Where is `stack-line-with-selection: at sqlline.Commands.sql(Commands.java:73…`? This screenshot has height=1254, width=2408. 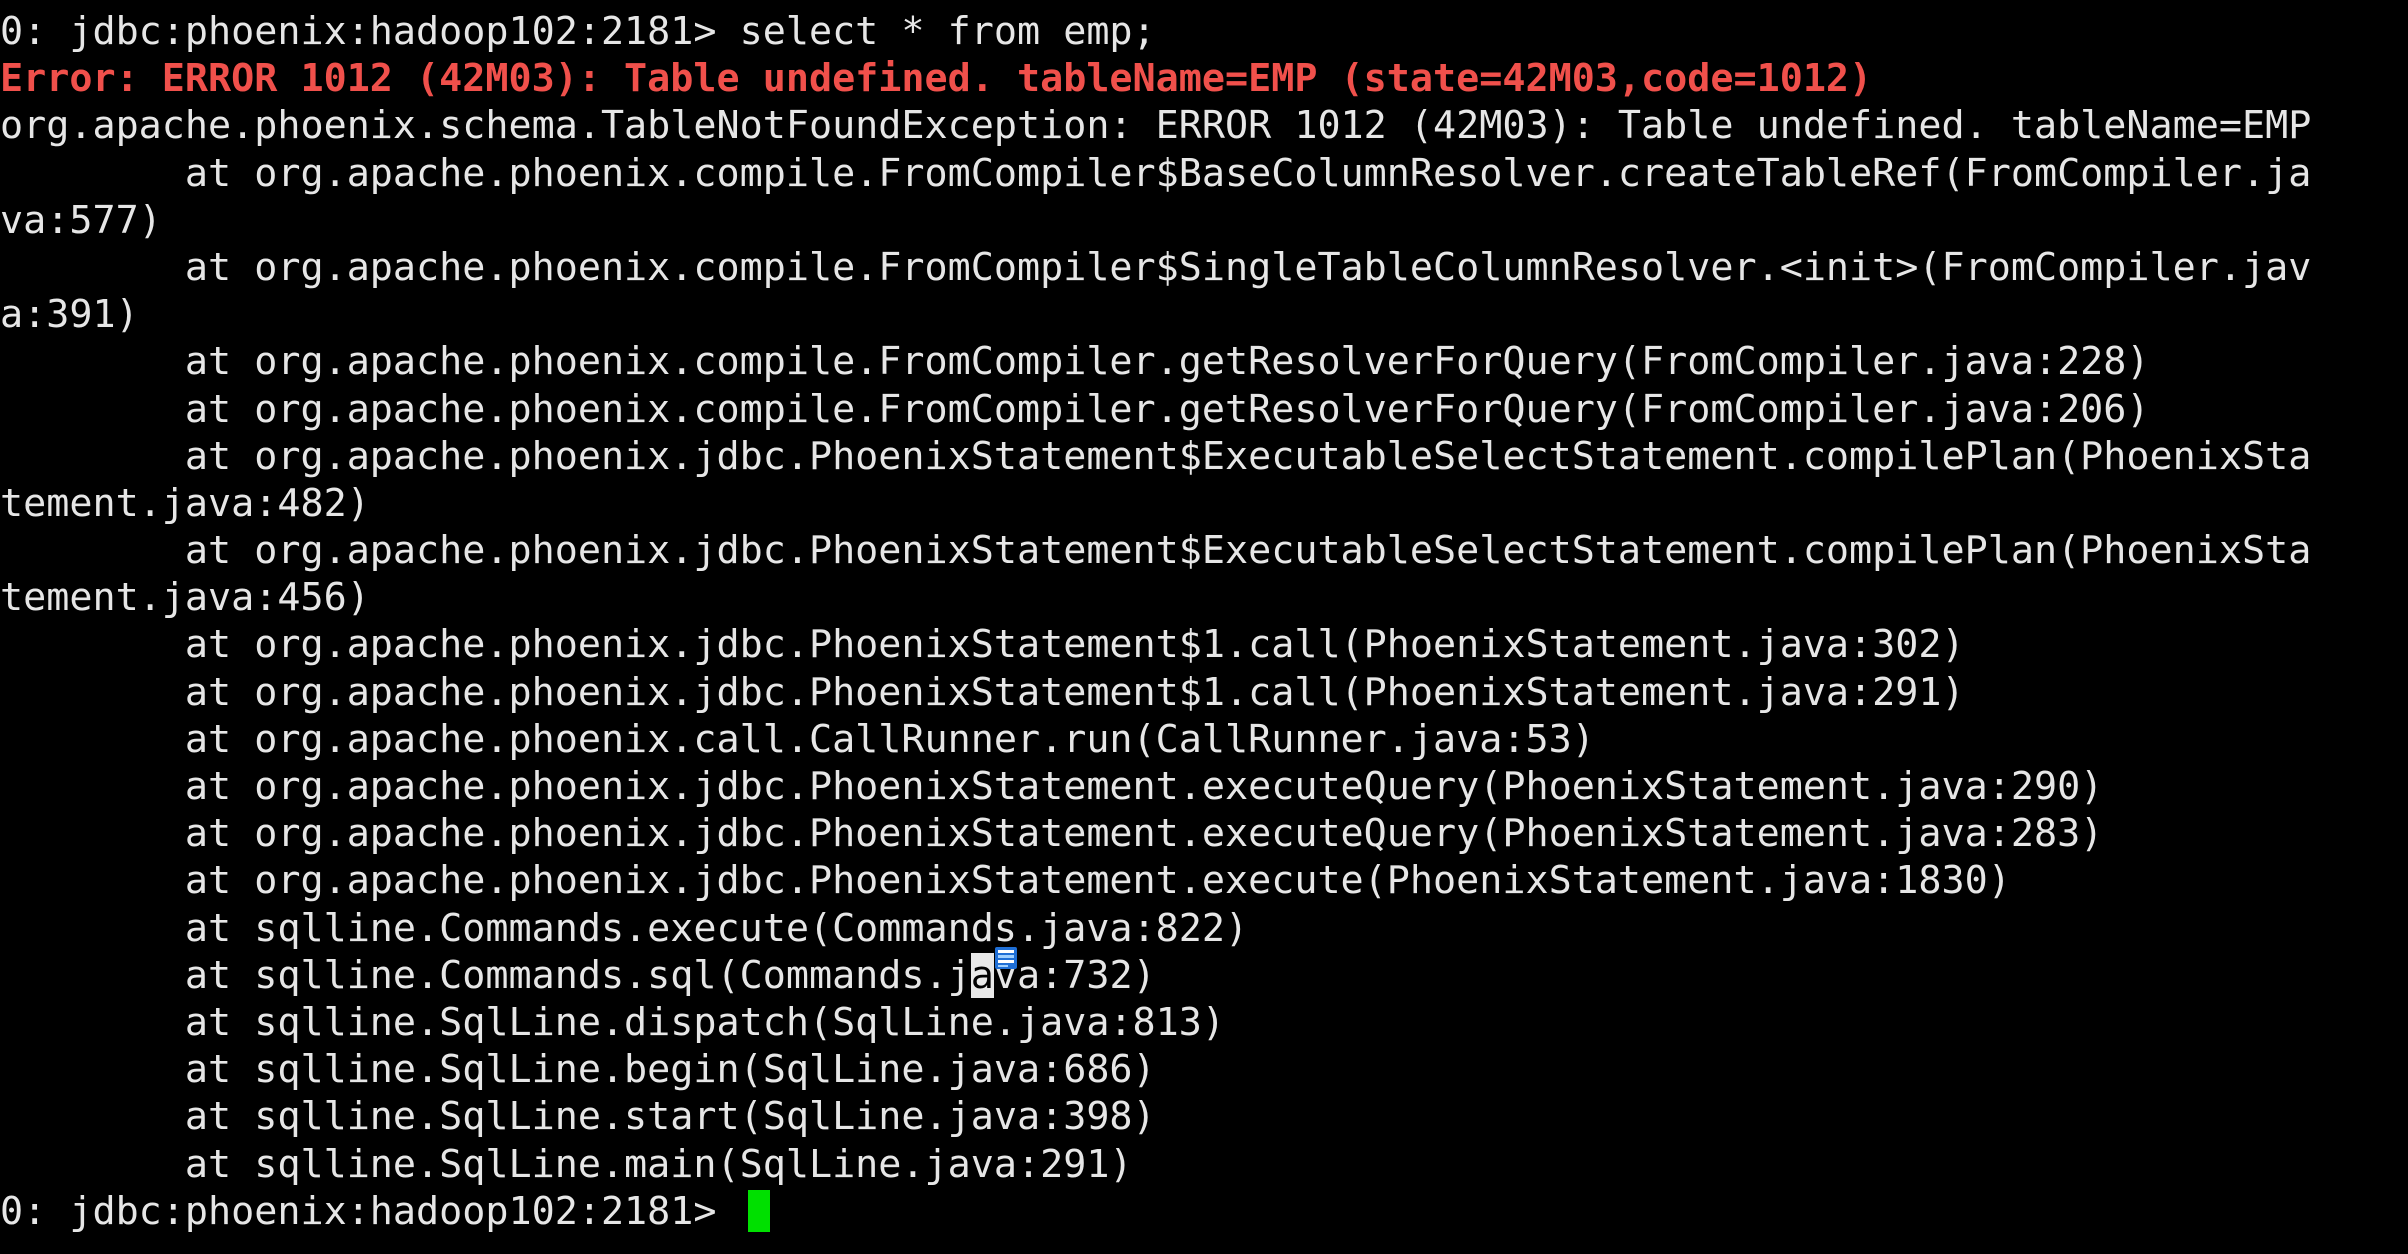
stack-line-with-selection: at sqlline.Commands.sql(Commands.java:73… is located at coordinates (1204, 975).